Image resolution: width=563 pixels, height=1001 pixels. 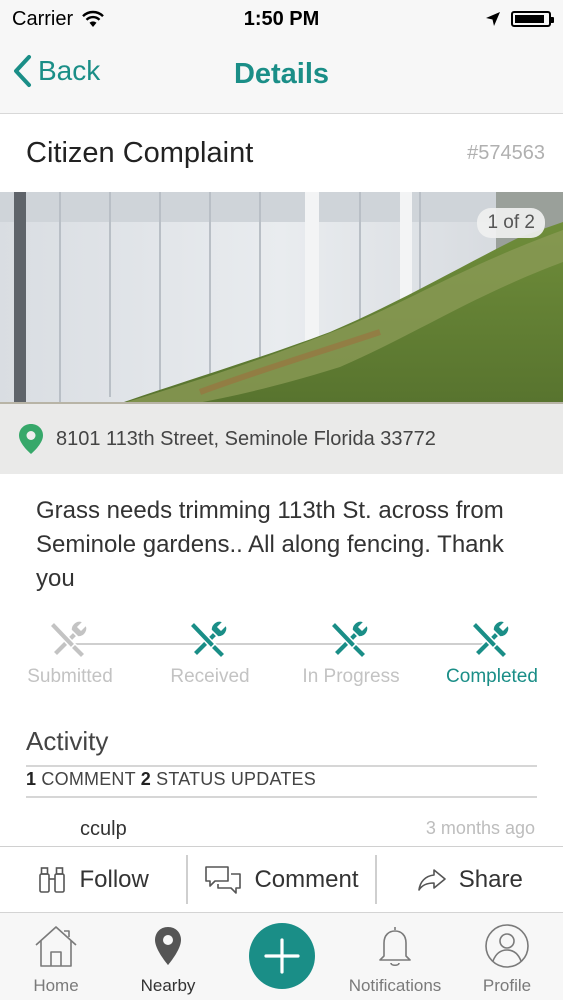 I want to click on page-title: Details, so click(x=281, y=74).